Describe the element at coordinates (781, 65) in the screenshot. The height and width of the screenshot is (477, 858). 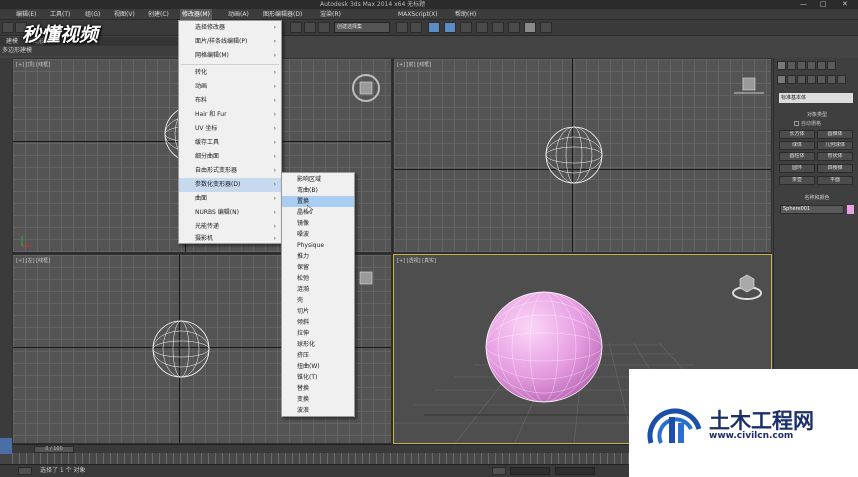
I see `create-tab-icon` at that location.